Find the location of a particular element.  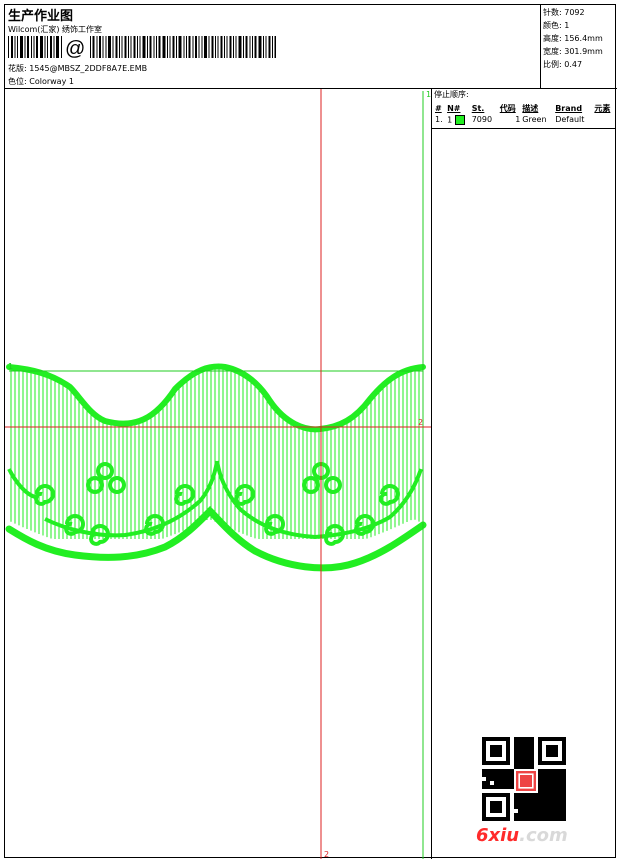

stat-width: 宽度: 301.9mm is located at coordinates (573, 51).